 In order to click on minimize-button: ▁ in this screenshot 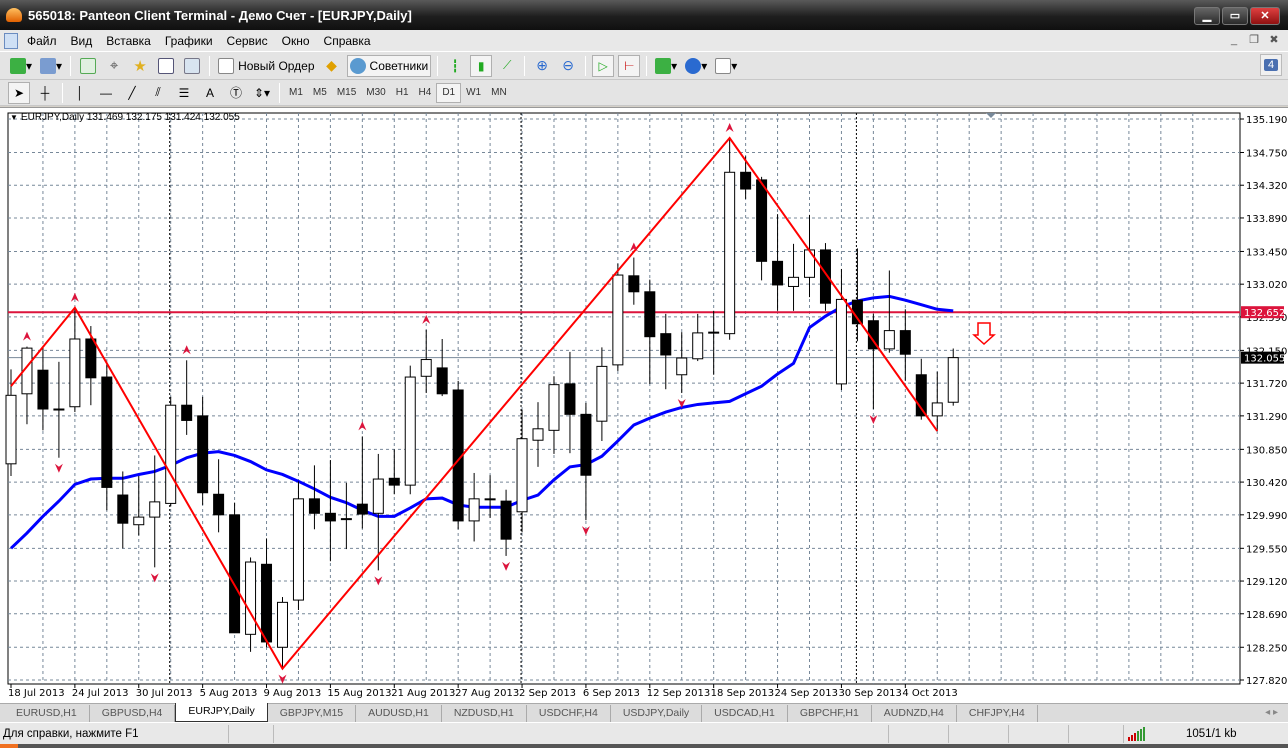, I will do `click(1207, 16)`.